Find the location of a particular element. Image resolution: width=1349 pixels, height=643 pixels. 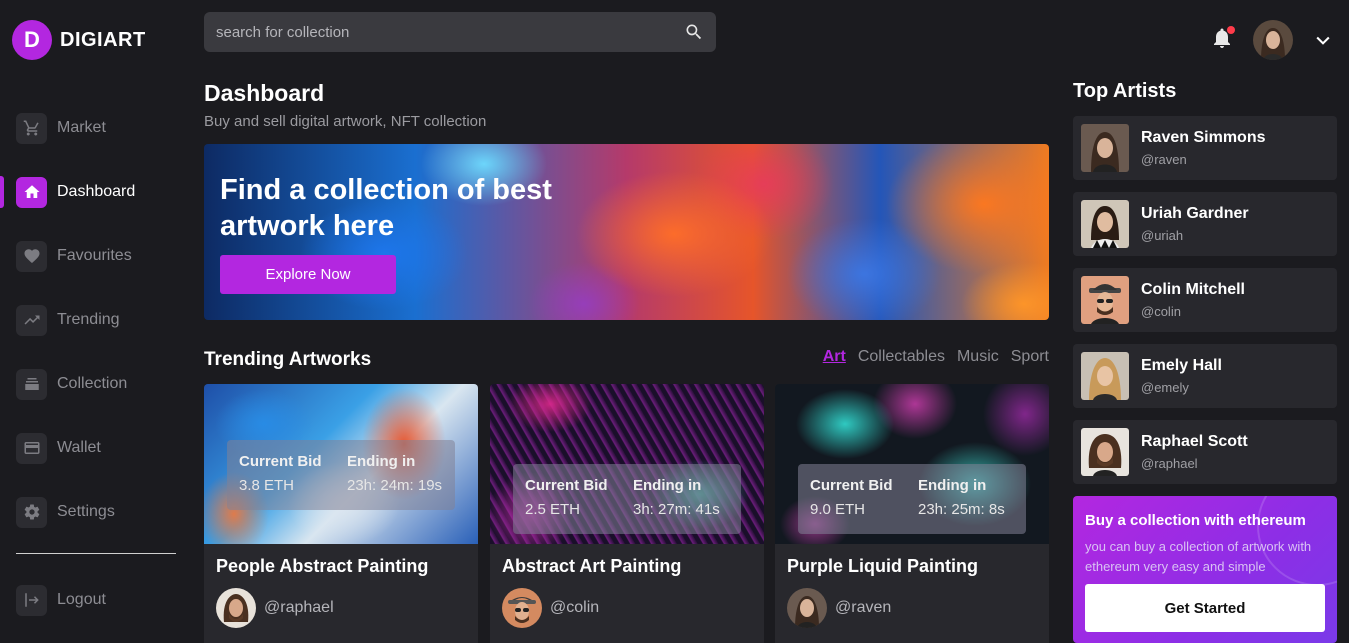

sidebar-item-settings: Settings is located at coordinates (95, 512).